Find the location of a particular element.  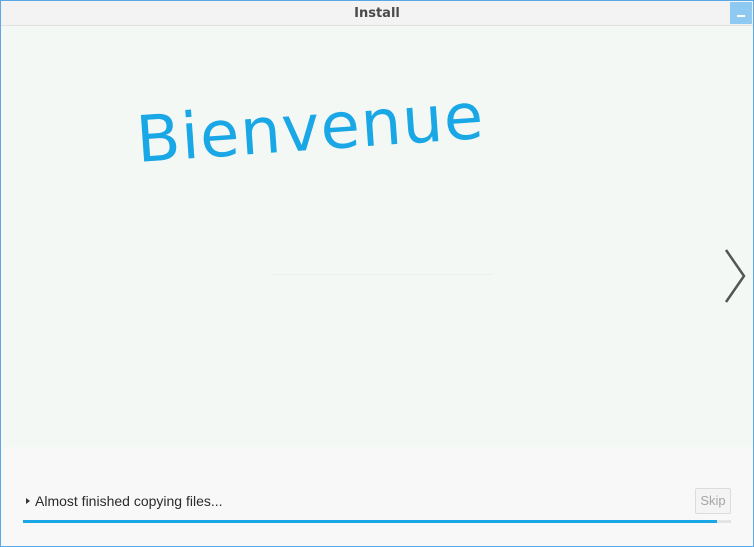

minimize-icon is located at coordinates (741, 16).